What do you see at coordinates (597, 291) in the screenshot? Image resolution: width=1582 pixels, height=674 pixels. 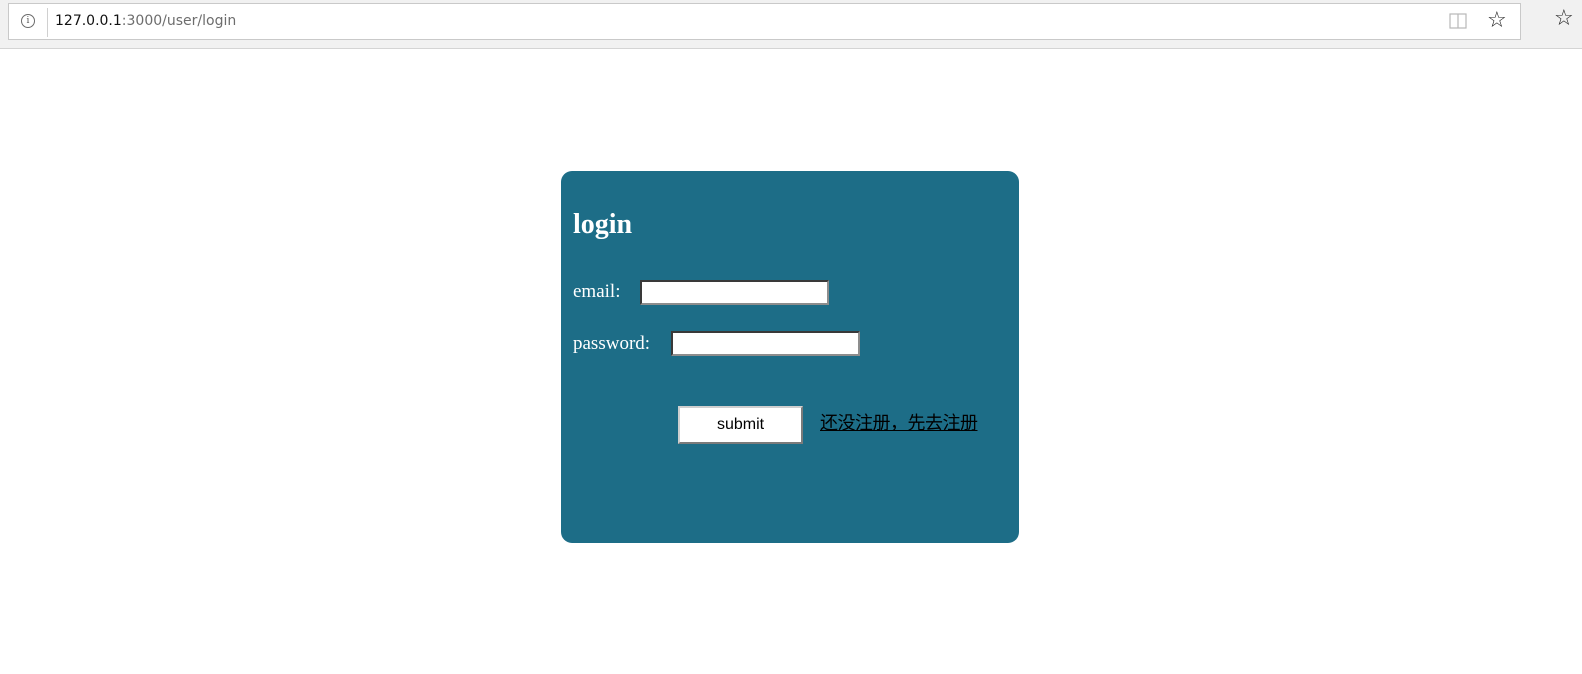 I see `email-label: email:` at bounding box center [597, 291].